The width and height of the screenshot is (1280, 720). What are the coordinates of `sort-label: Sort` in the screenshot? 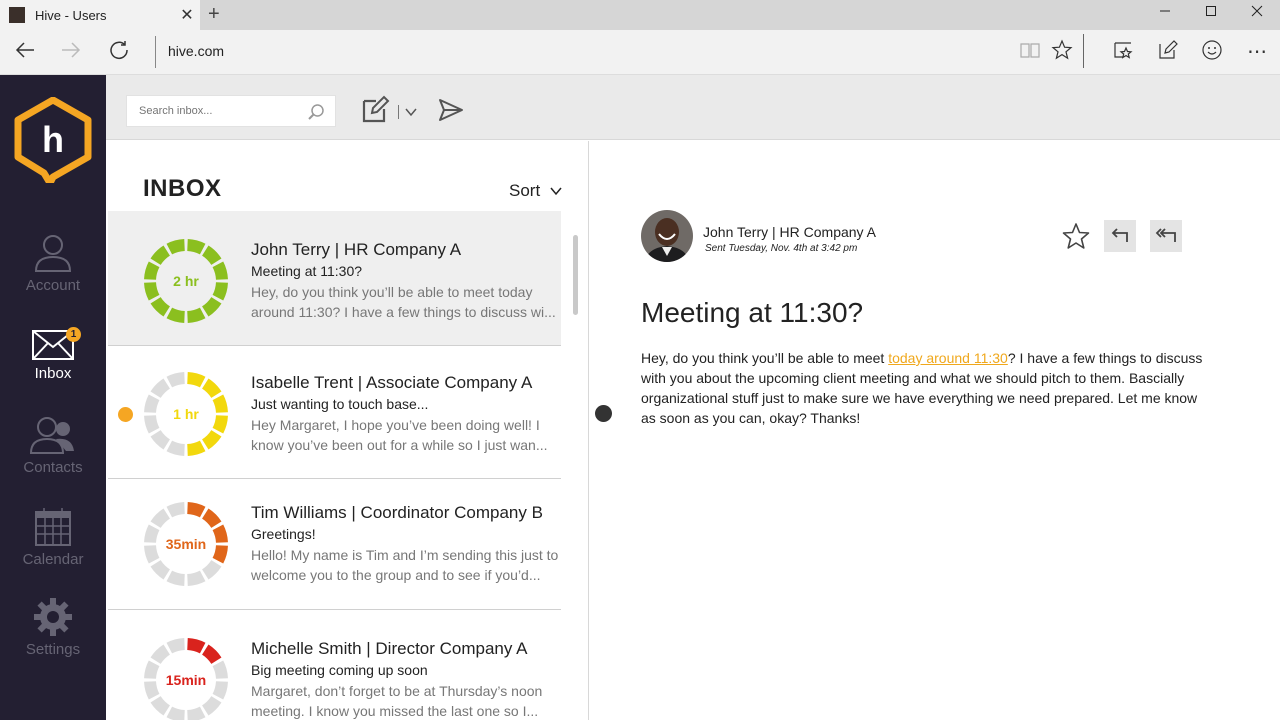 It's located at (525, 190).